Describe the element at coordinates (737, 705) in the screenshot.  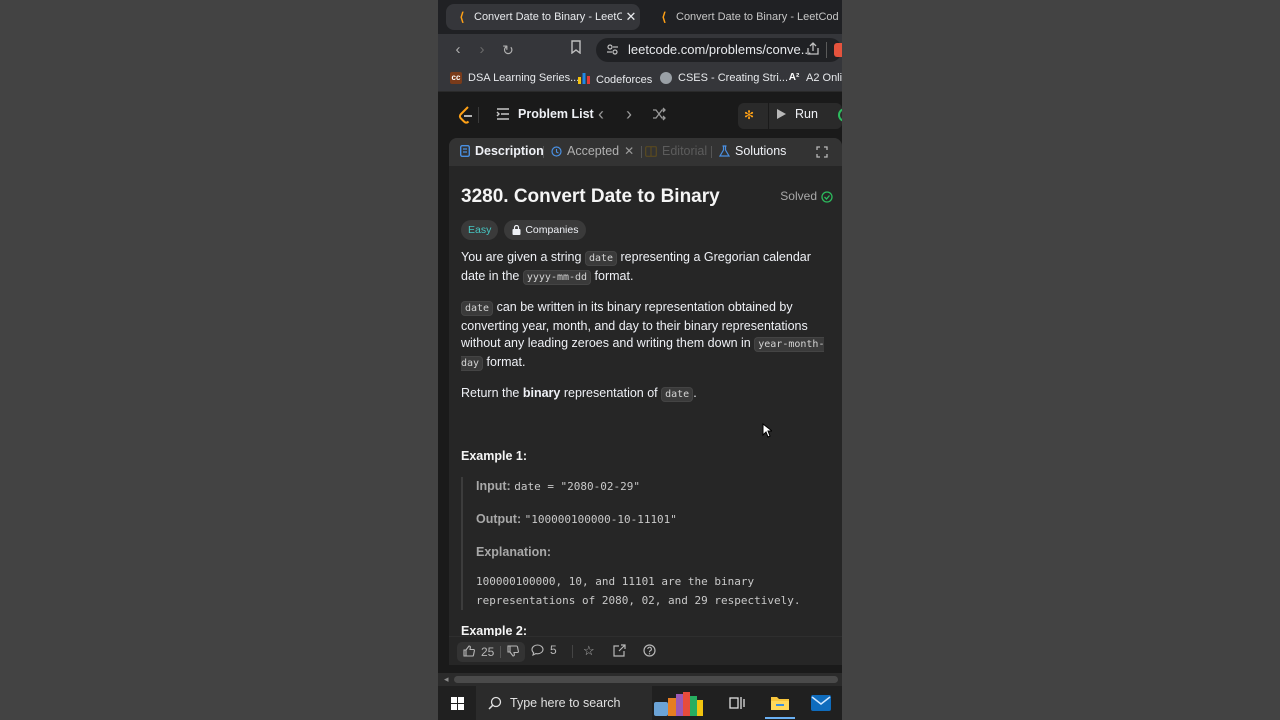
I see `task-view-icon` at that location.